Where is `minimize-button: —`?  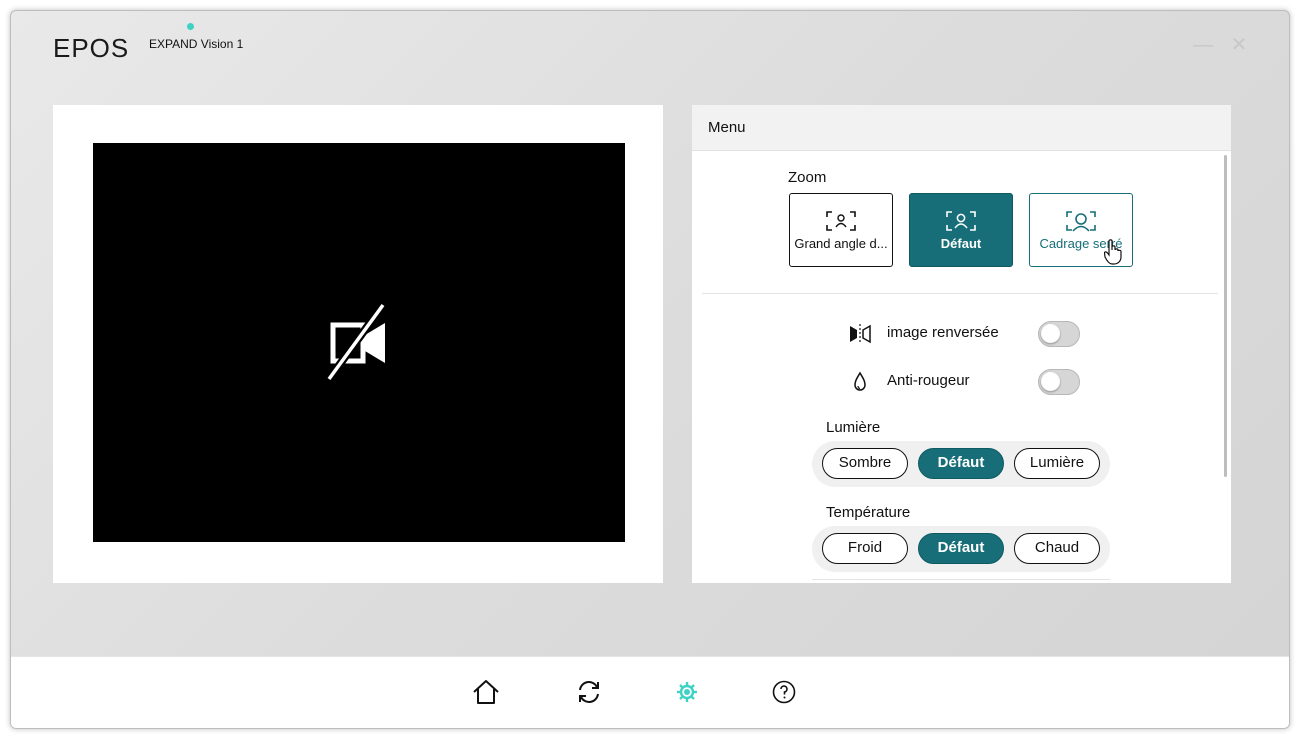 minimize-button: — is located at coordinates (1203, 45).